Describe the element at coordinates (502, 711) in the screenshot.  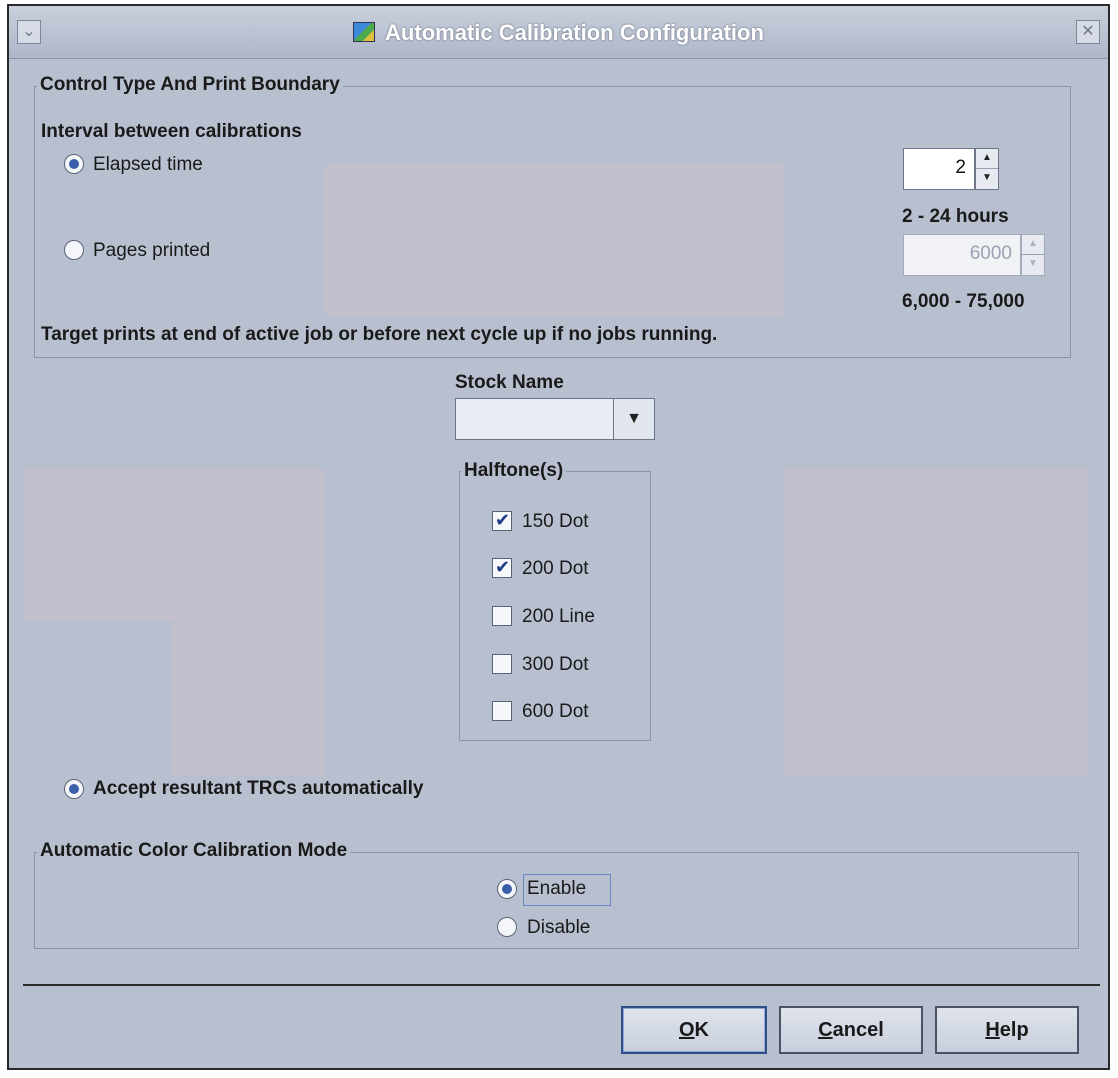
I see `halftone-checkbox-600-dot` at that location.